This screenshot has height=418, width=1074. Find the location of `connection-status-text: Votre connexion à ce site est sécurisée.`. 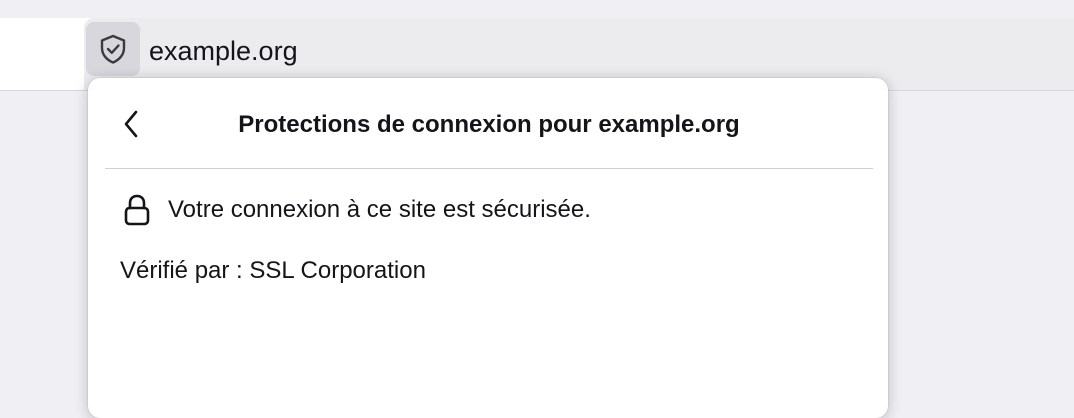

connection-status-text: Votre connexion à ce site est sécurisée. is located at coordinates (379, 209).